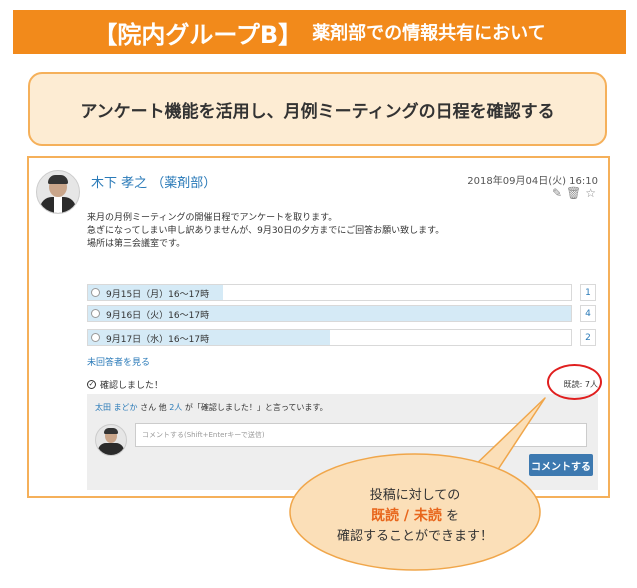 The image size is (637, 588). Describe the element at coordinates (588, 292) in the screenshot. I see `survey-option-count: 1` at that location.